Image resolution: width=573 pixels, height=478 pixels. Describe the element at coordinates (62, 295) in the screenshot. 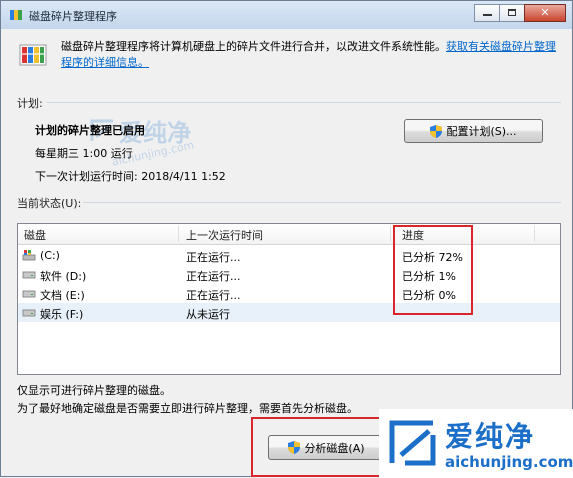

I see `disk-name: 文档 (E:)` at that location.